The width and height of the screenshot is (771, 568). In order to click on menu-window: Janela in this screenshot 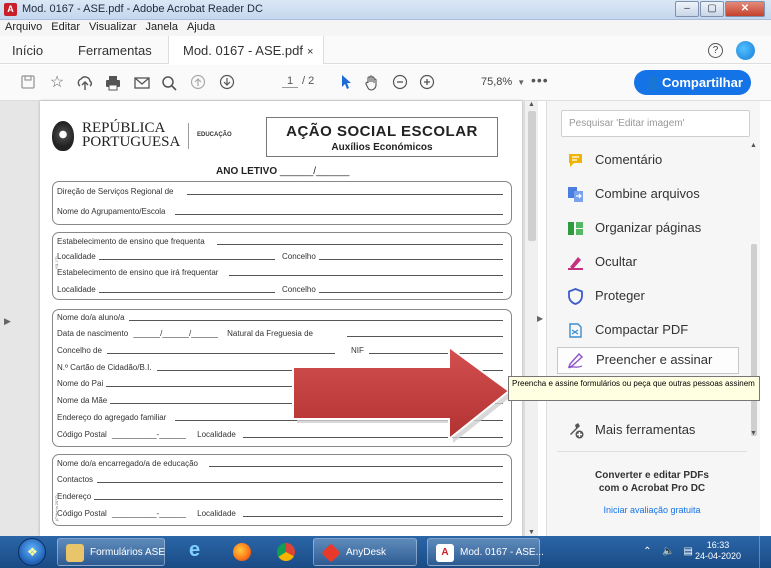, I will do `click(161, 26)`.